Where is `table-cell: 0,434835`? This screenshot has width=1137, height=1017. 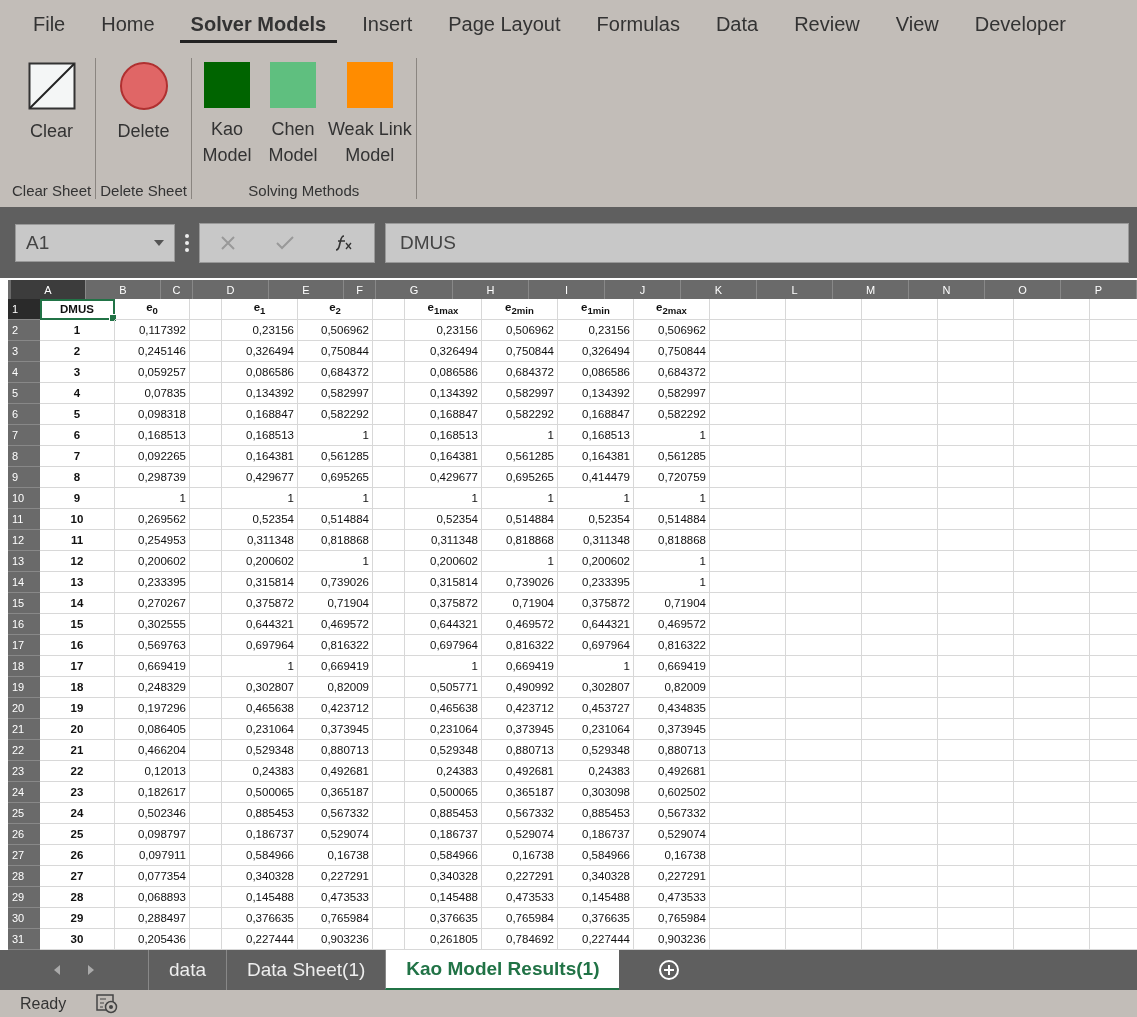 table-cell: 0,434835 is located at coordinates (682, 708).